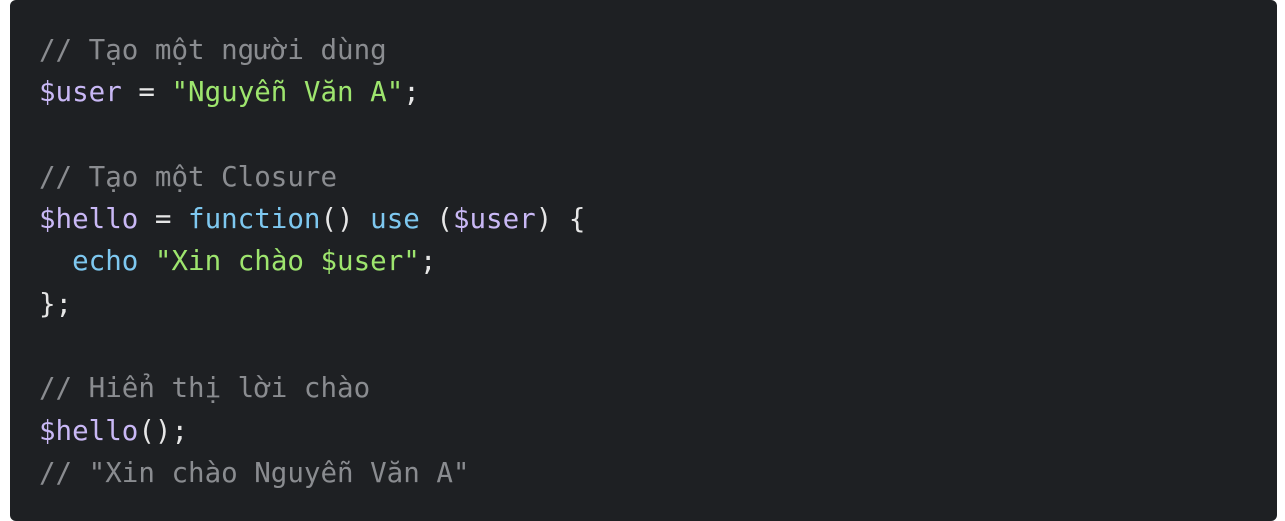 Image resolution: width=1285 pixels, height=521 pixels. I want to click on code-token-punc: ();, so click(163, 430).